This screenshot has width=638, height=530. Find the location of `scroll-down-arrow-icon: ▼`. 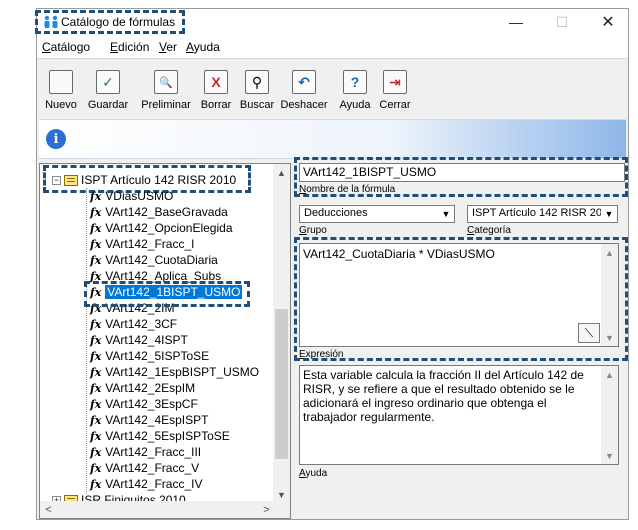

scroll-down-arrow-icon: ▼ is located at coordinates (609, 455).